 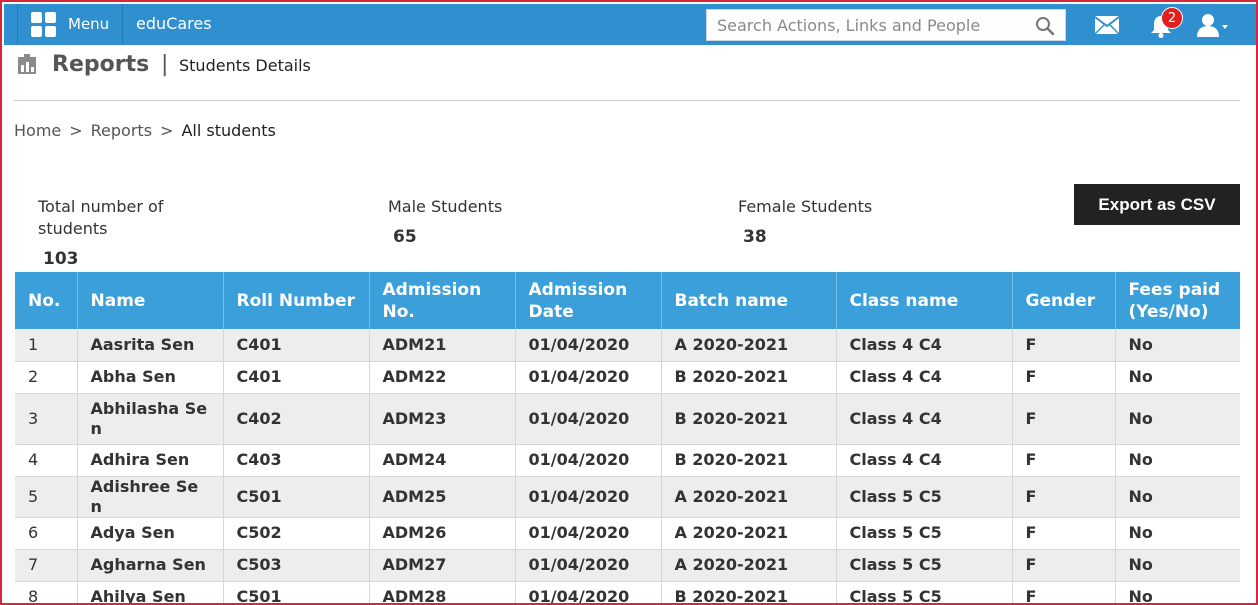 What do you see at coordinates (174, 23) in the screenshot?
I see `brand-name: eduCares` at bounding box center [174, 23].